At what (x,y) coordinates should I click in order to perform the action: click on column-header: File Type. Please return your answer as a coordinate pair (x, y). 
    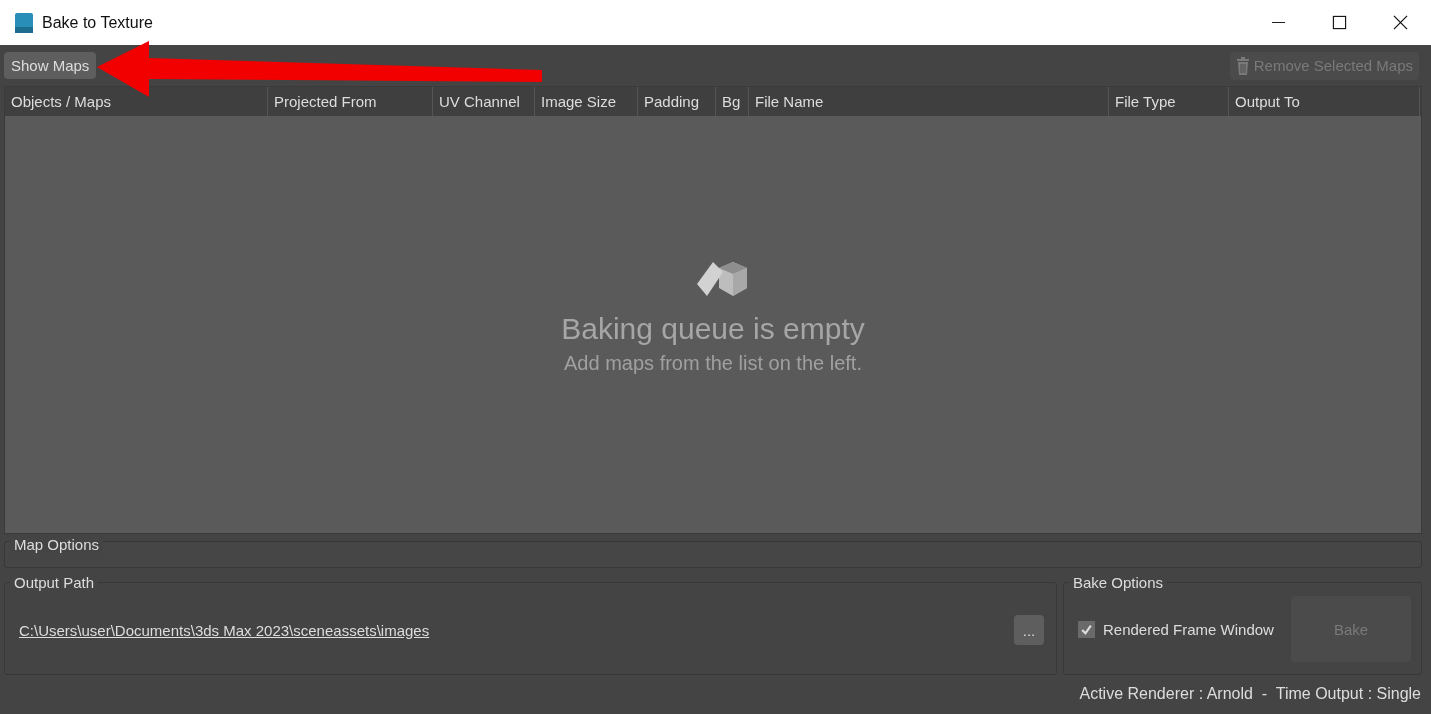
    Looking at the image, I should click on (1169, 101).